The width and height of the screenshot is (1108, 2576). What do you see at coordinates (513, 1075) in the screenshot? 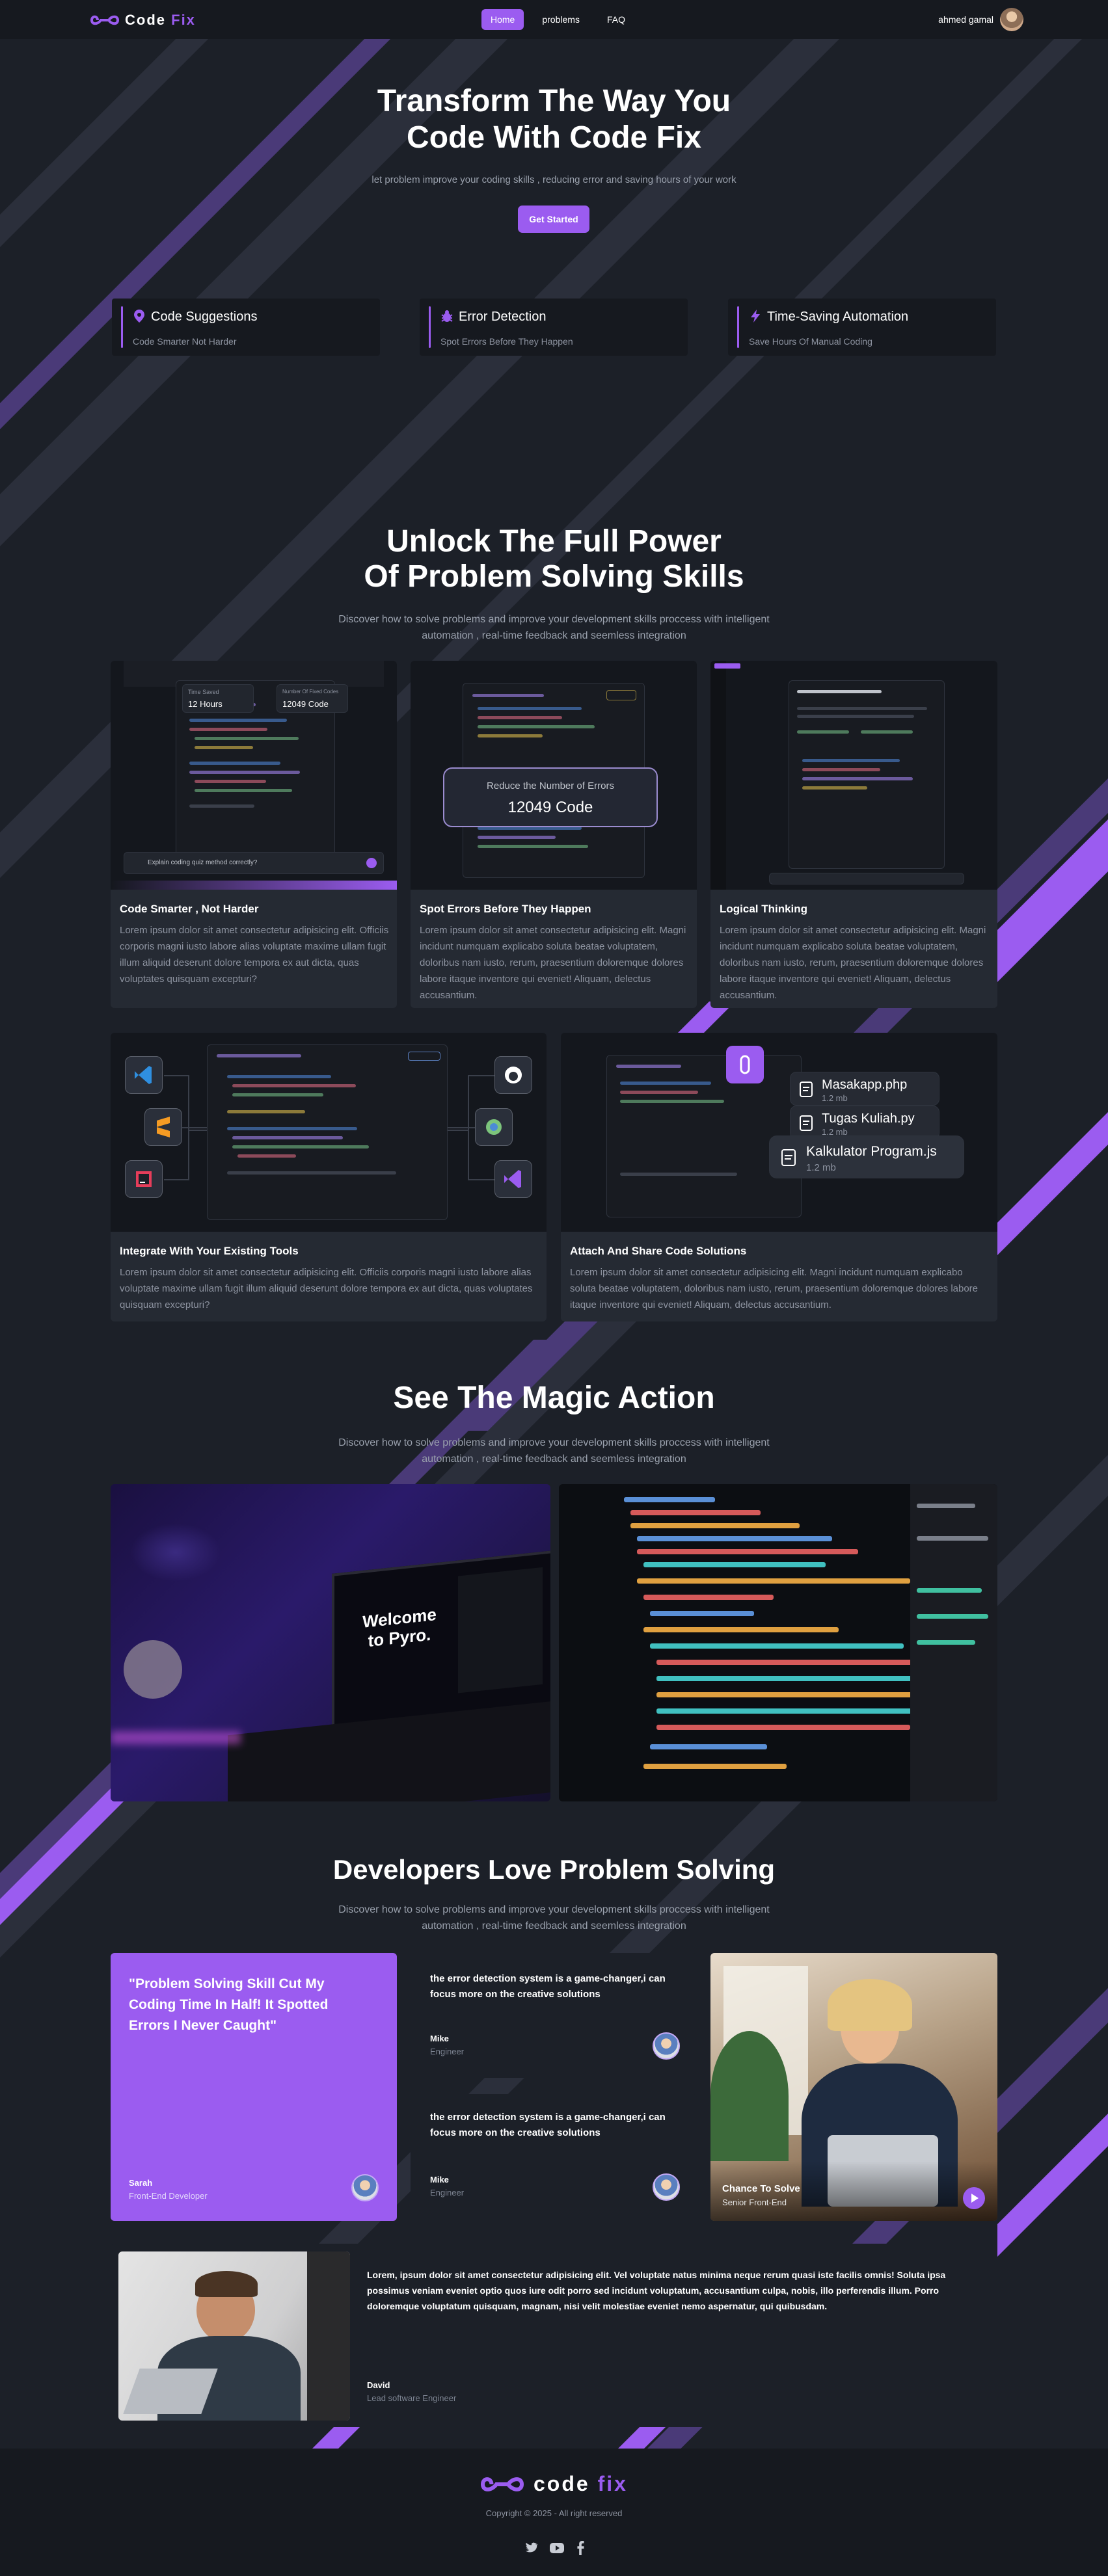
I see `github-icon` at bounding box center [513, 1075].